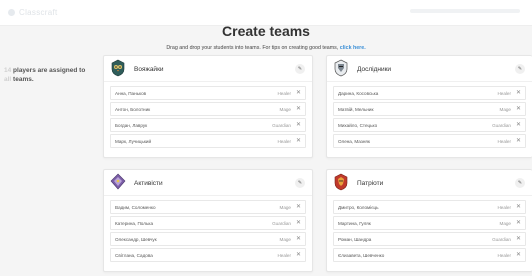  What do you see at coordinates (354, 223) in the screenshot?
I see `player-name: Мартина, Гуляк` at bounding box center [354, 223].